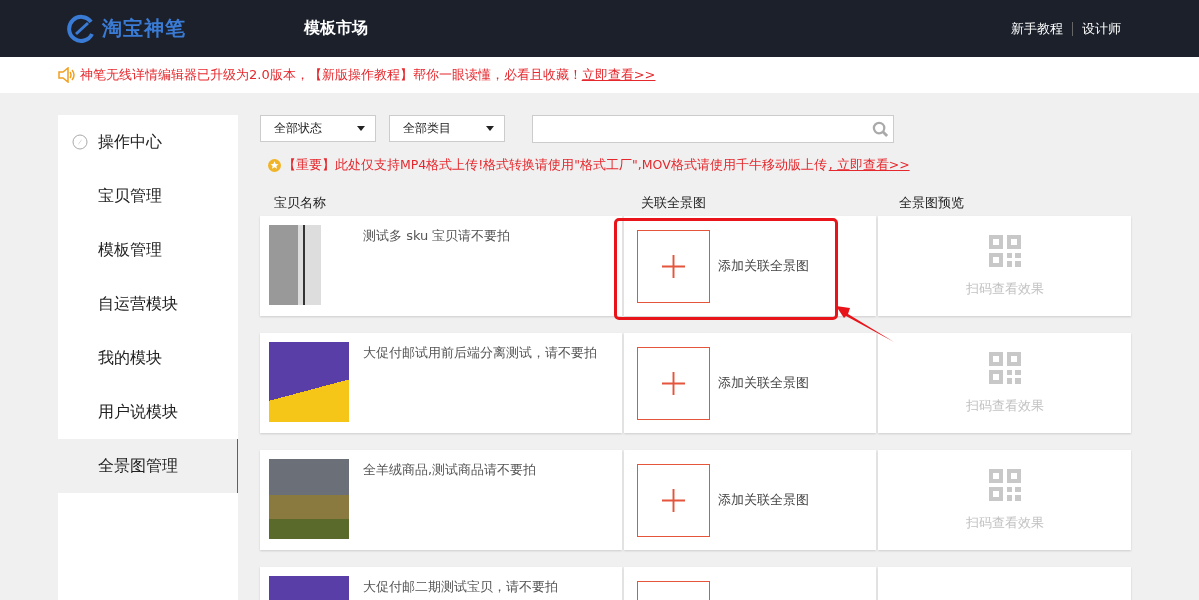 The image size is (1199, 600). I want to click on tip-text: 【重要】此处仅支持MP4格式上传!格式转换请使用"格式工厂",MOV格式请使用千牛移动版上传, so click(555, 165).